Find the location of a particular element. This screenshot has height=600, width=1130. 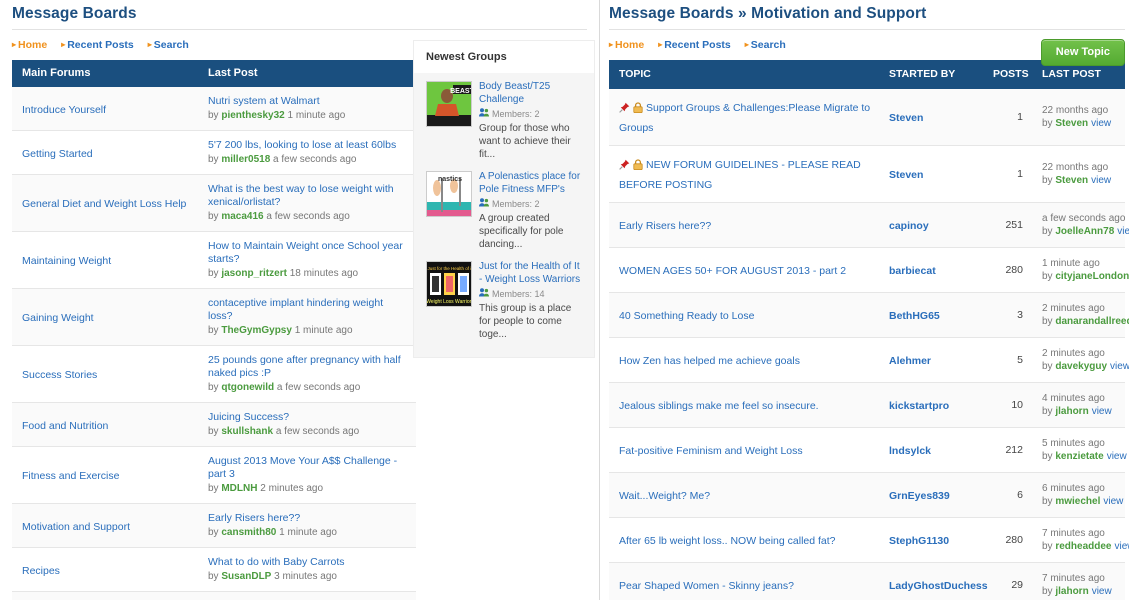

topic-title-link: Fat-positive Feminism and Weight Loss is located at coordinates (711, 451).